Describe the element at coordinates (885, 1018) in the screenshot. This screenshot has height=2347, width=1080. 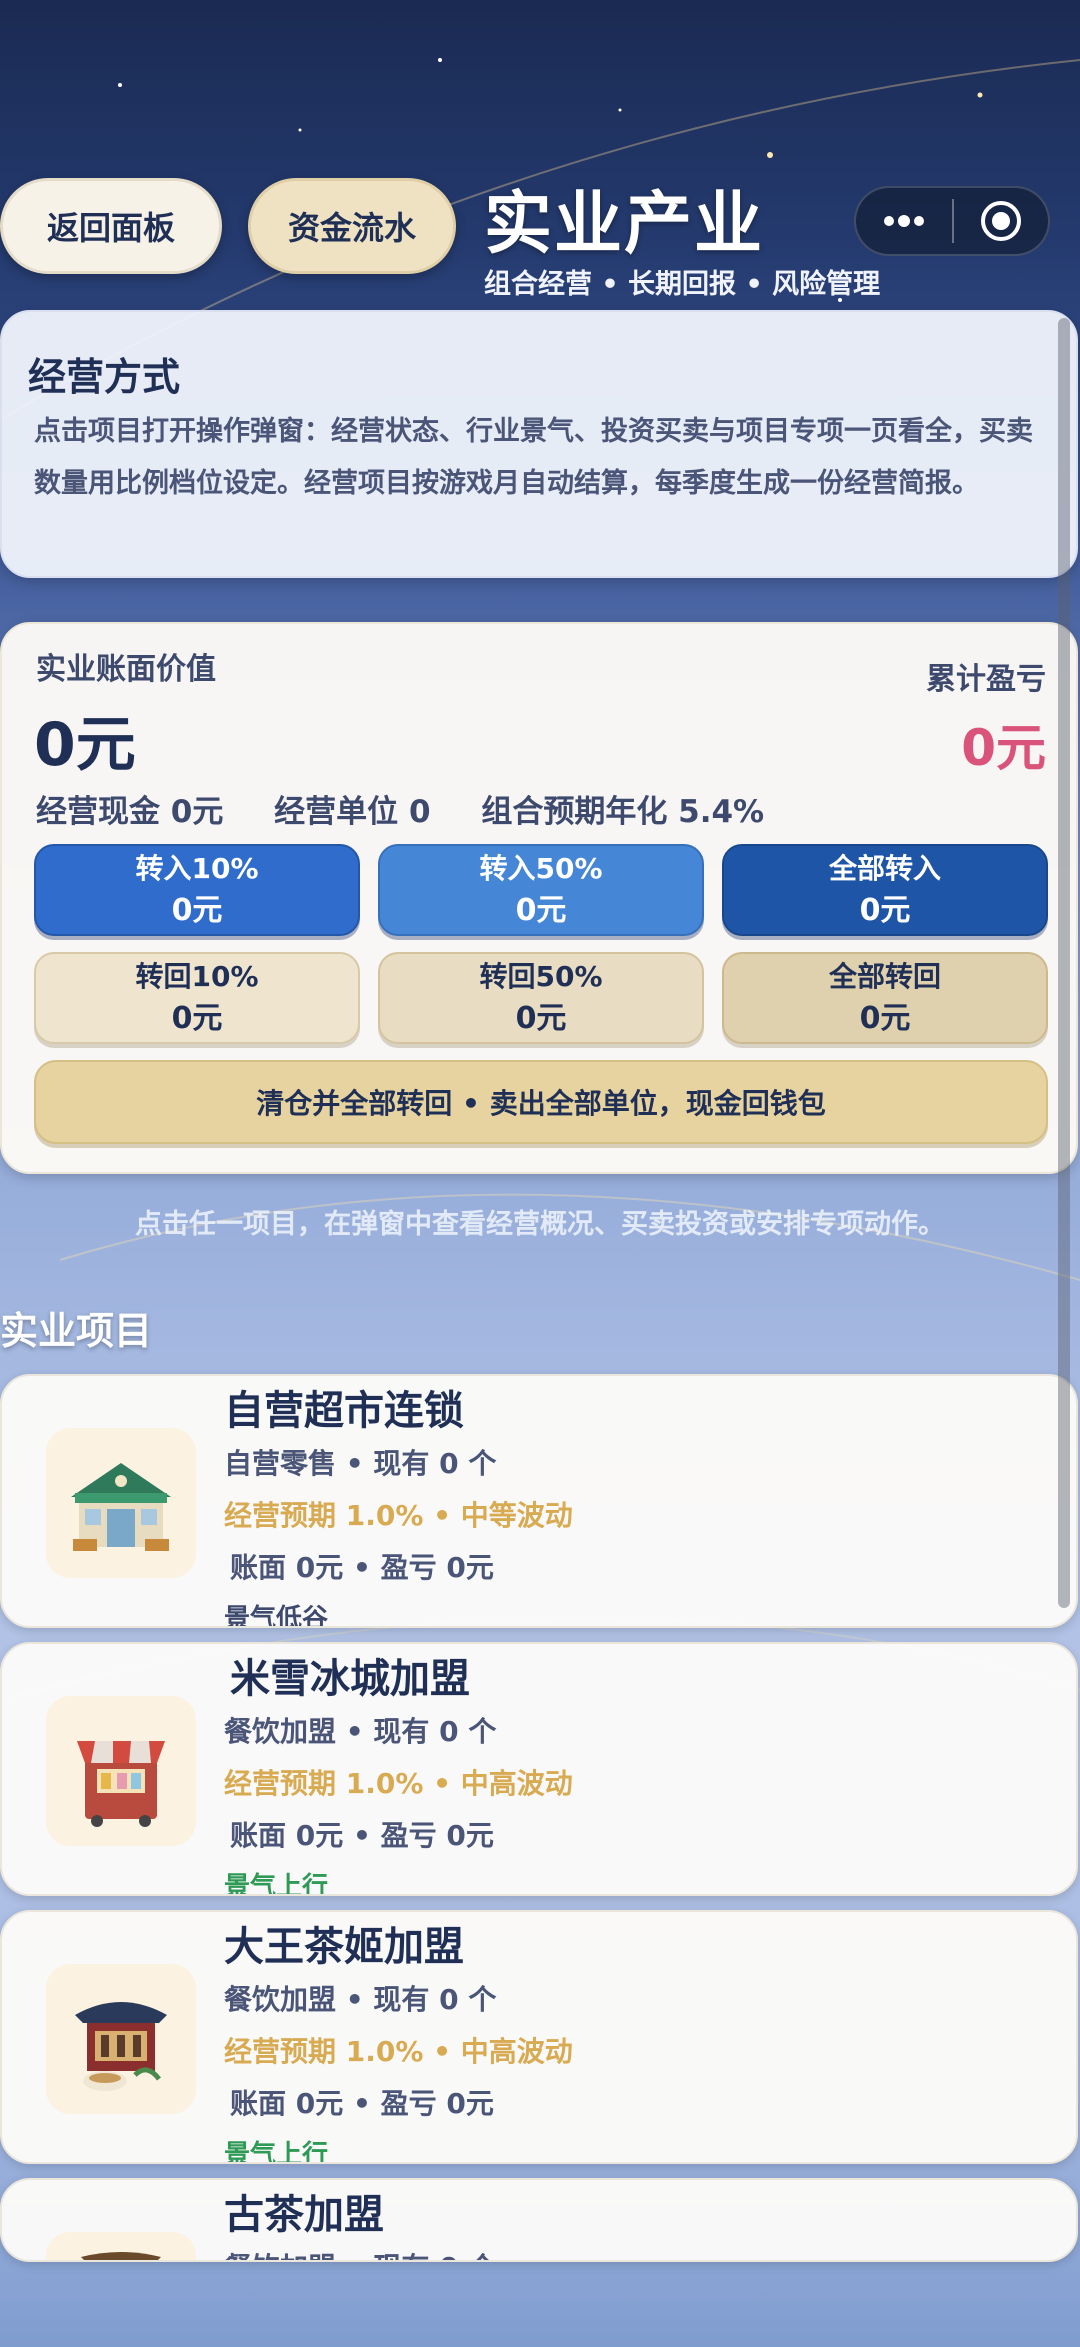
I see `transfer-out-all-amount: 0元` at that location.